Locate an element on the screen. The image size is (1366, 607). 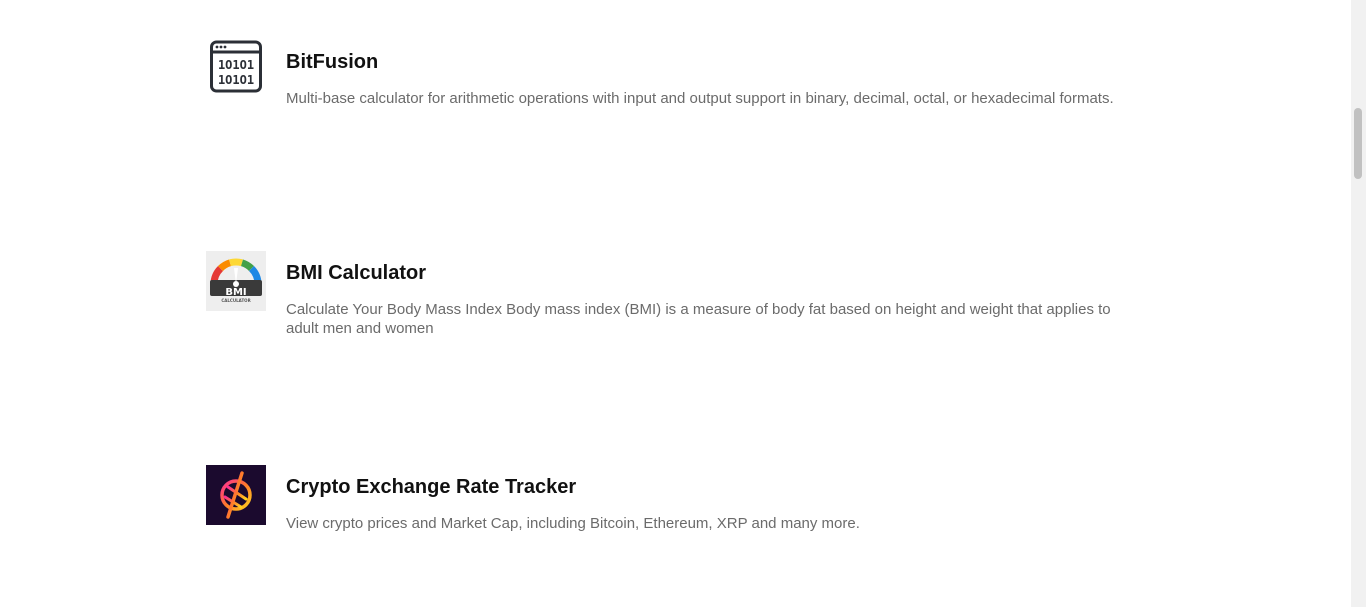
bmi-icon-subtext: CALCULATOR is located at coordinates (235, 300).